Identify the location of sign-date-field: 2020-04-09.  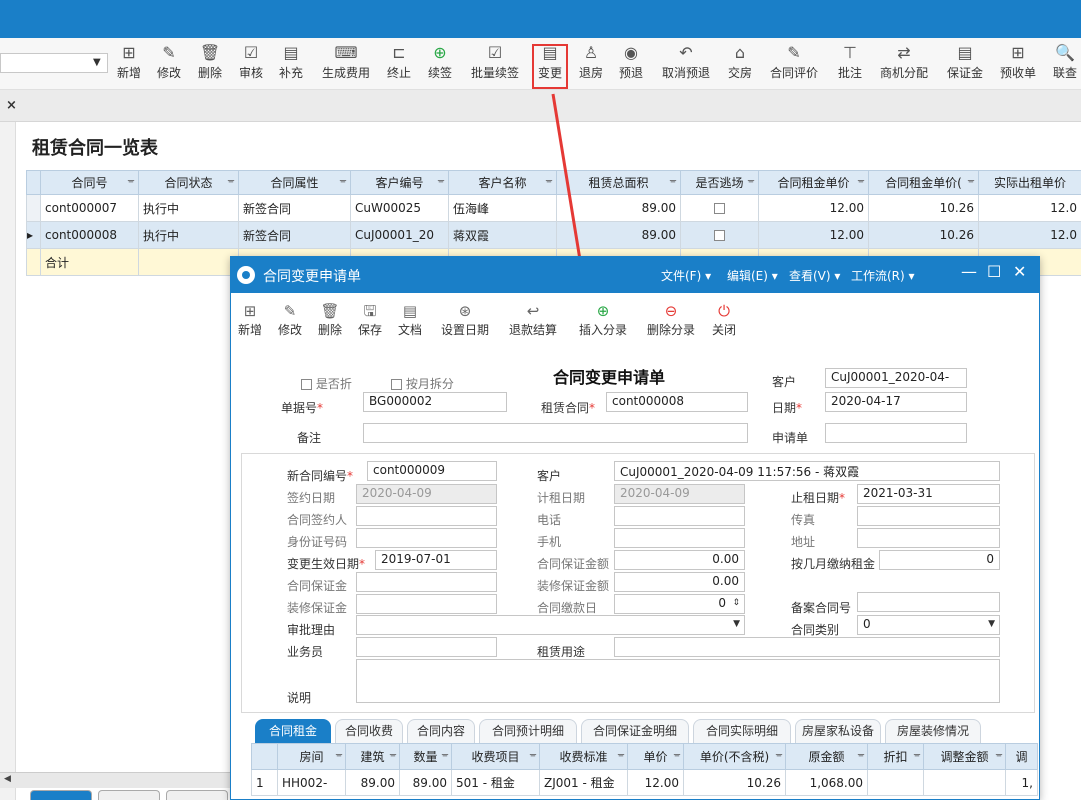
(426, 494).